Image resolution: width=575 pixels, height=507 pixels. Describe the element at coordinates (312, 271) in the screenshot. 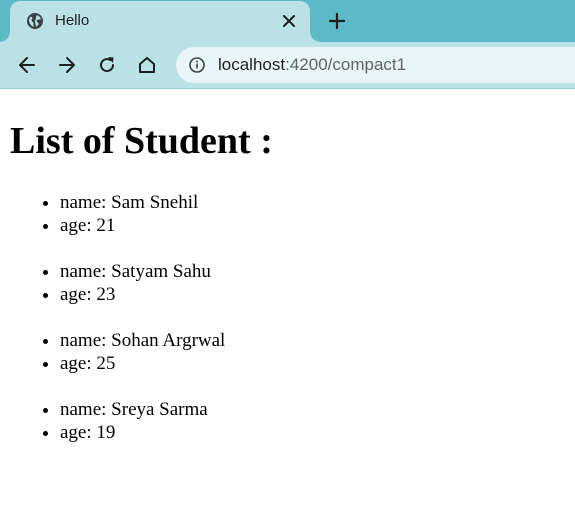

I see `student-name: name: Satyam Sahu` at that location.